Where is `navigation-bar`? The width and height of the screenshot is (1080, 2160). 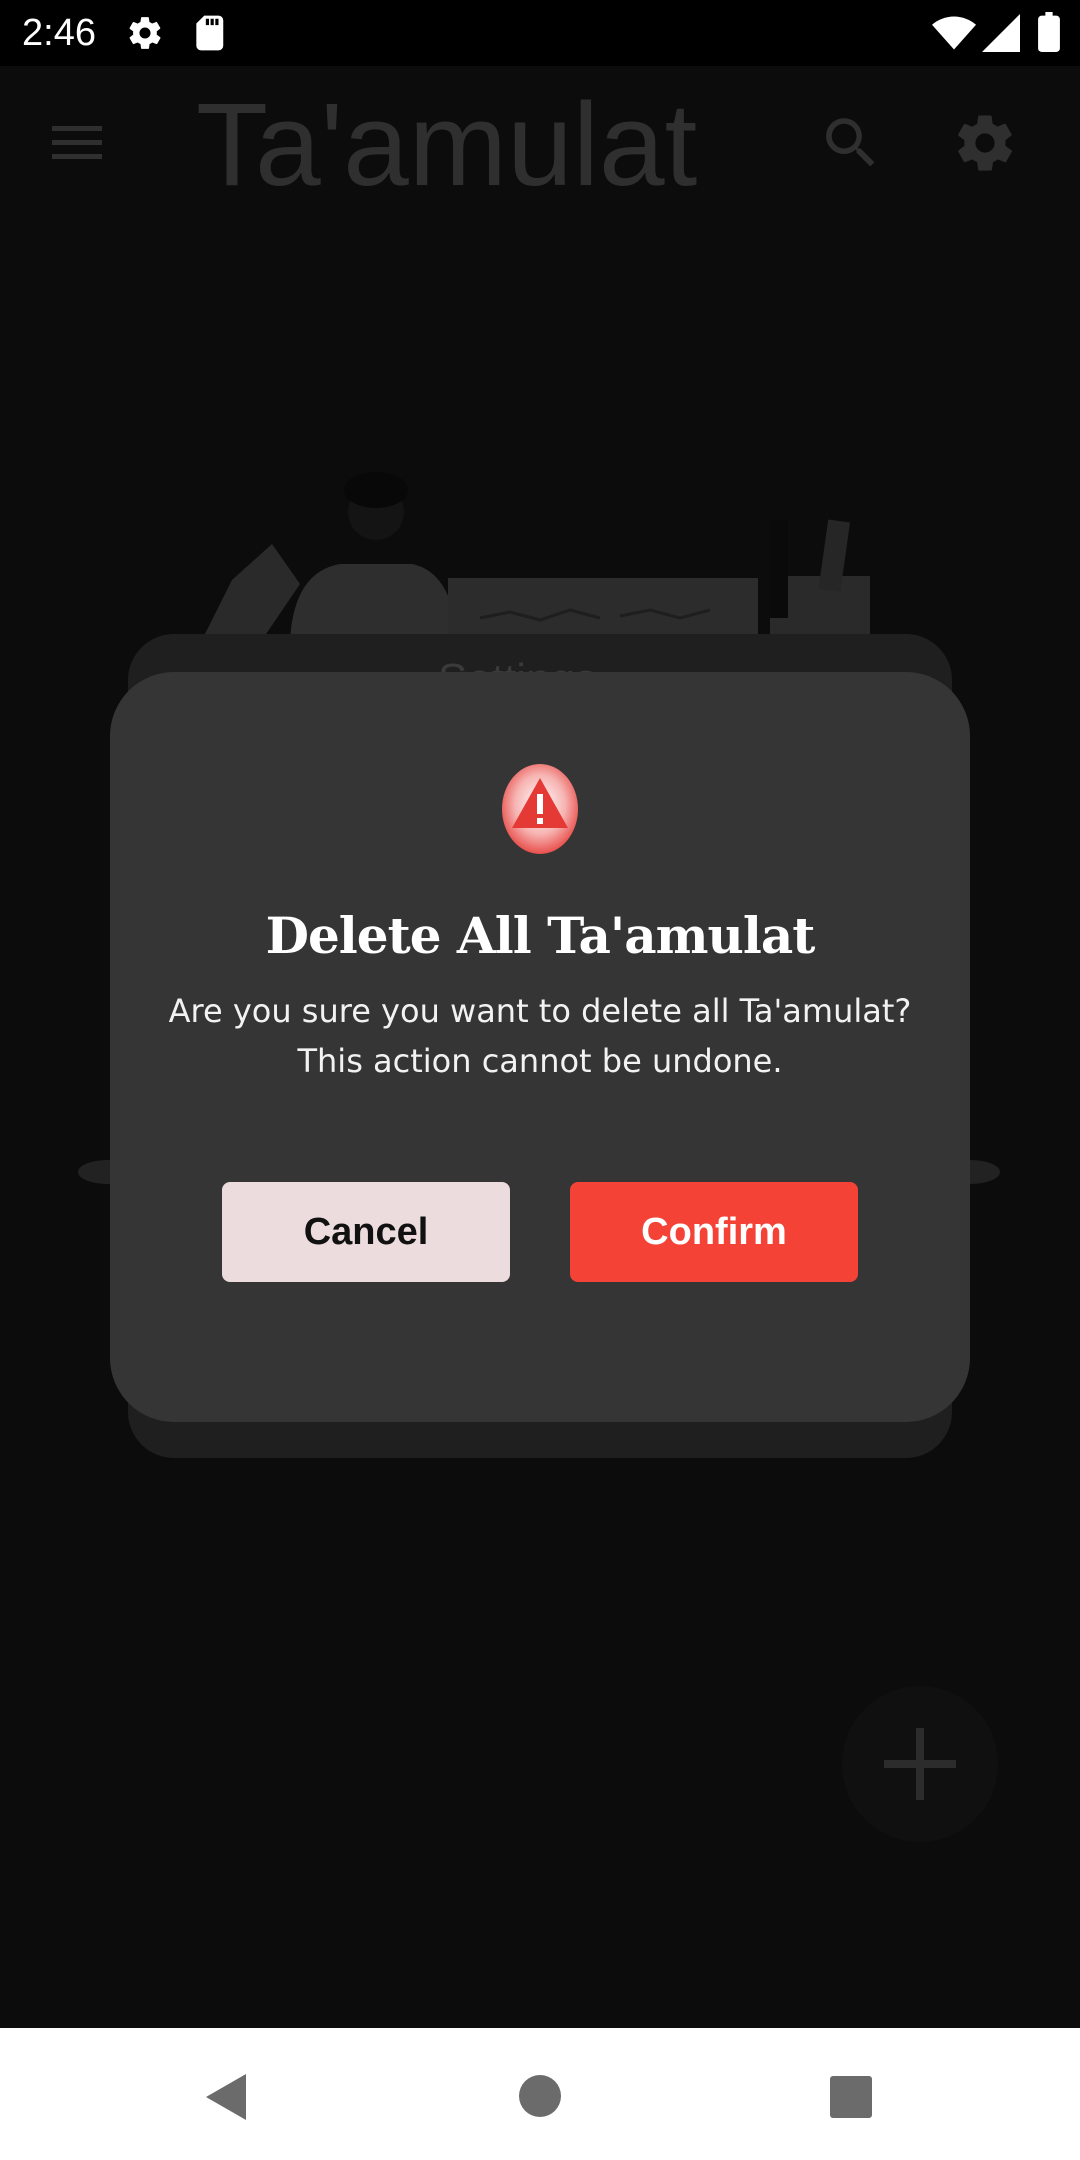 navigation-bar is located at coordinates (540, 2094).